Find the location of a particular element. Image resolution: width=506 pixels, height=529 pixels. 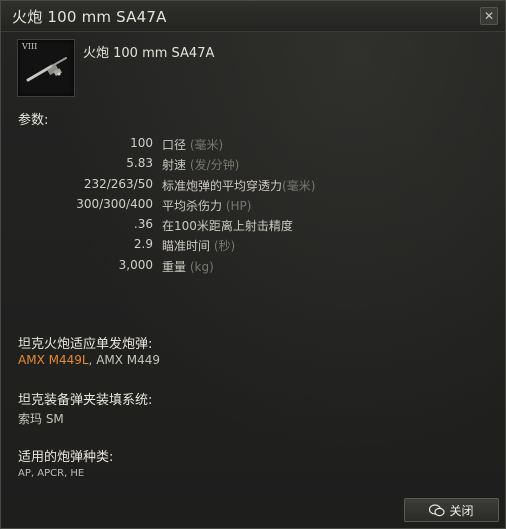

param-label: 平均杀伤力 (HP) is located at coordinates (207, 206).